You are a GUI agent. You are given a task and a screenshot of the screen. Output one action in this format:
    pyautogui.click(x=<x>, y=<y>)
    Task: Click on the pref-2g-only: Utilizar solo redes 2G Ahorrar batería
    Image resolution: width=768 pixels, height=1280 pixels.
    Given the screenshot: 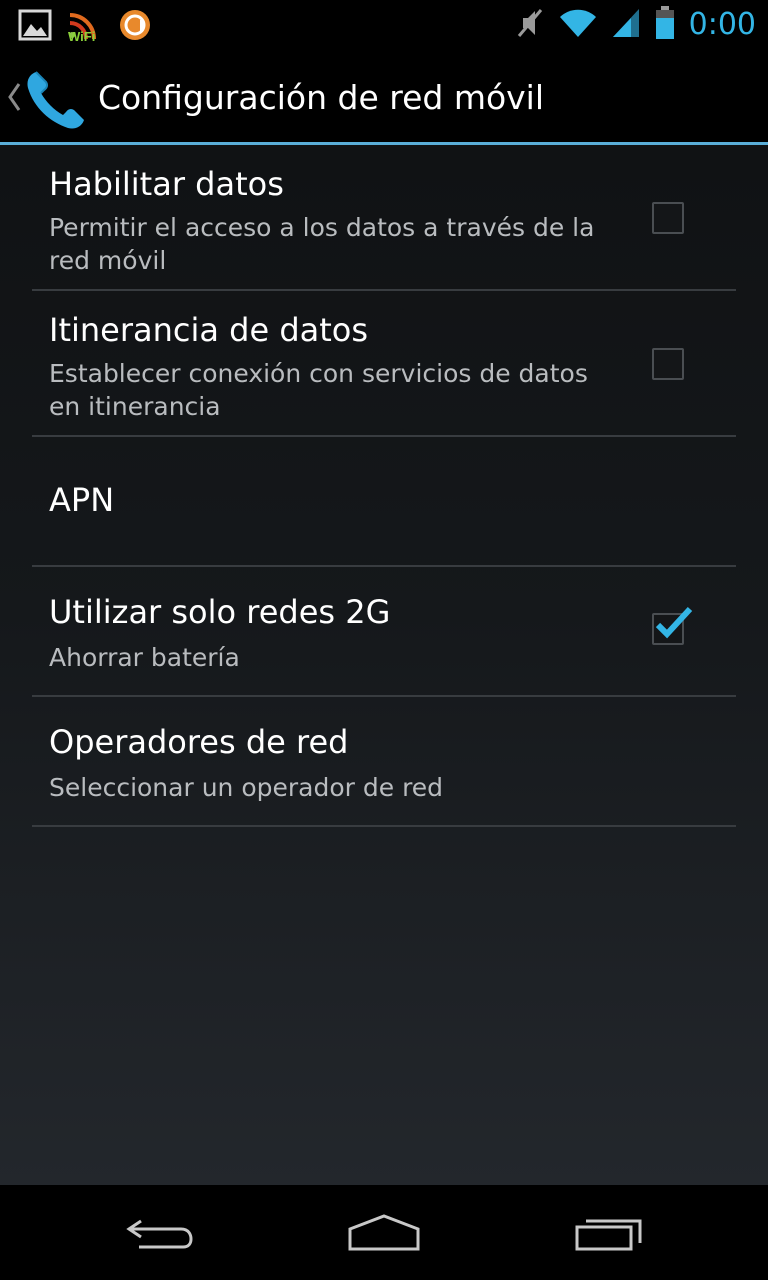 What is the action you would take?
    pyautogui.click(x=384, y=632)
    